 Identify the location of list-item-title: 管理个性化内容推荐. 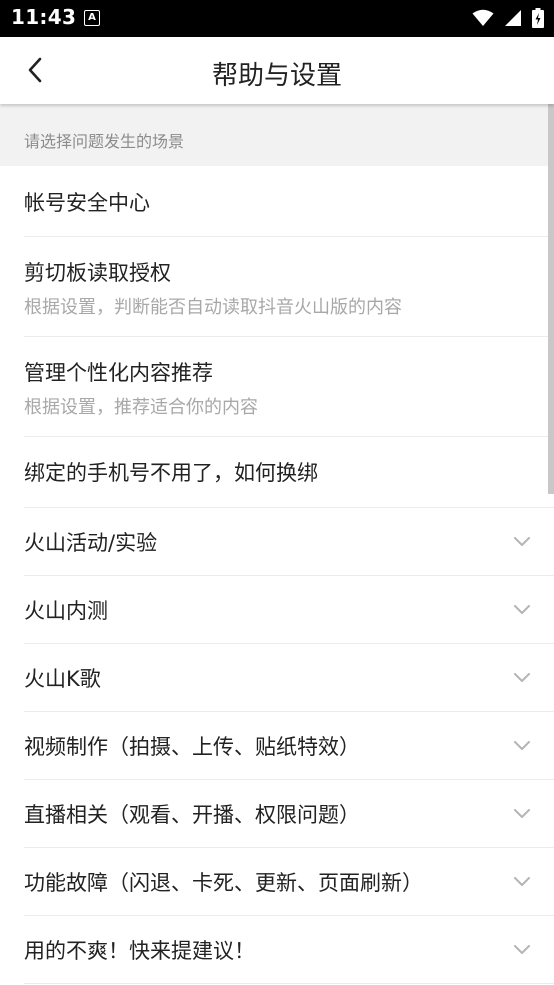
(118, 373).